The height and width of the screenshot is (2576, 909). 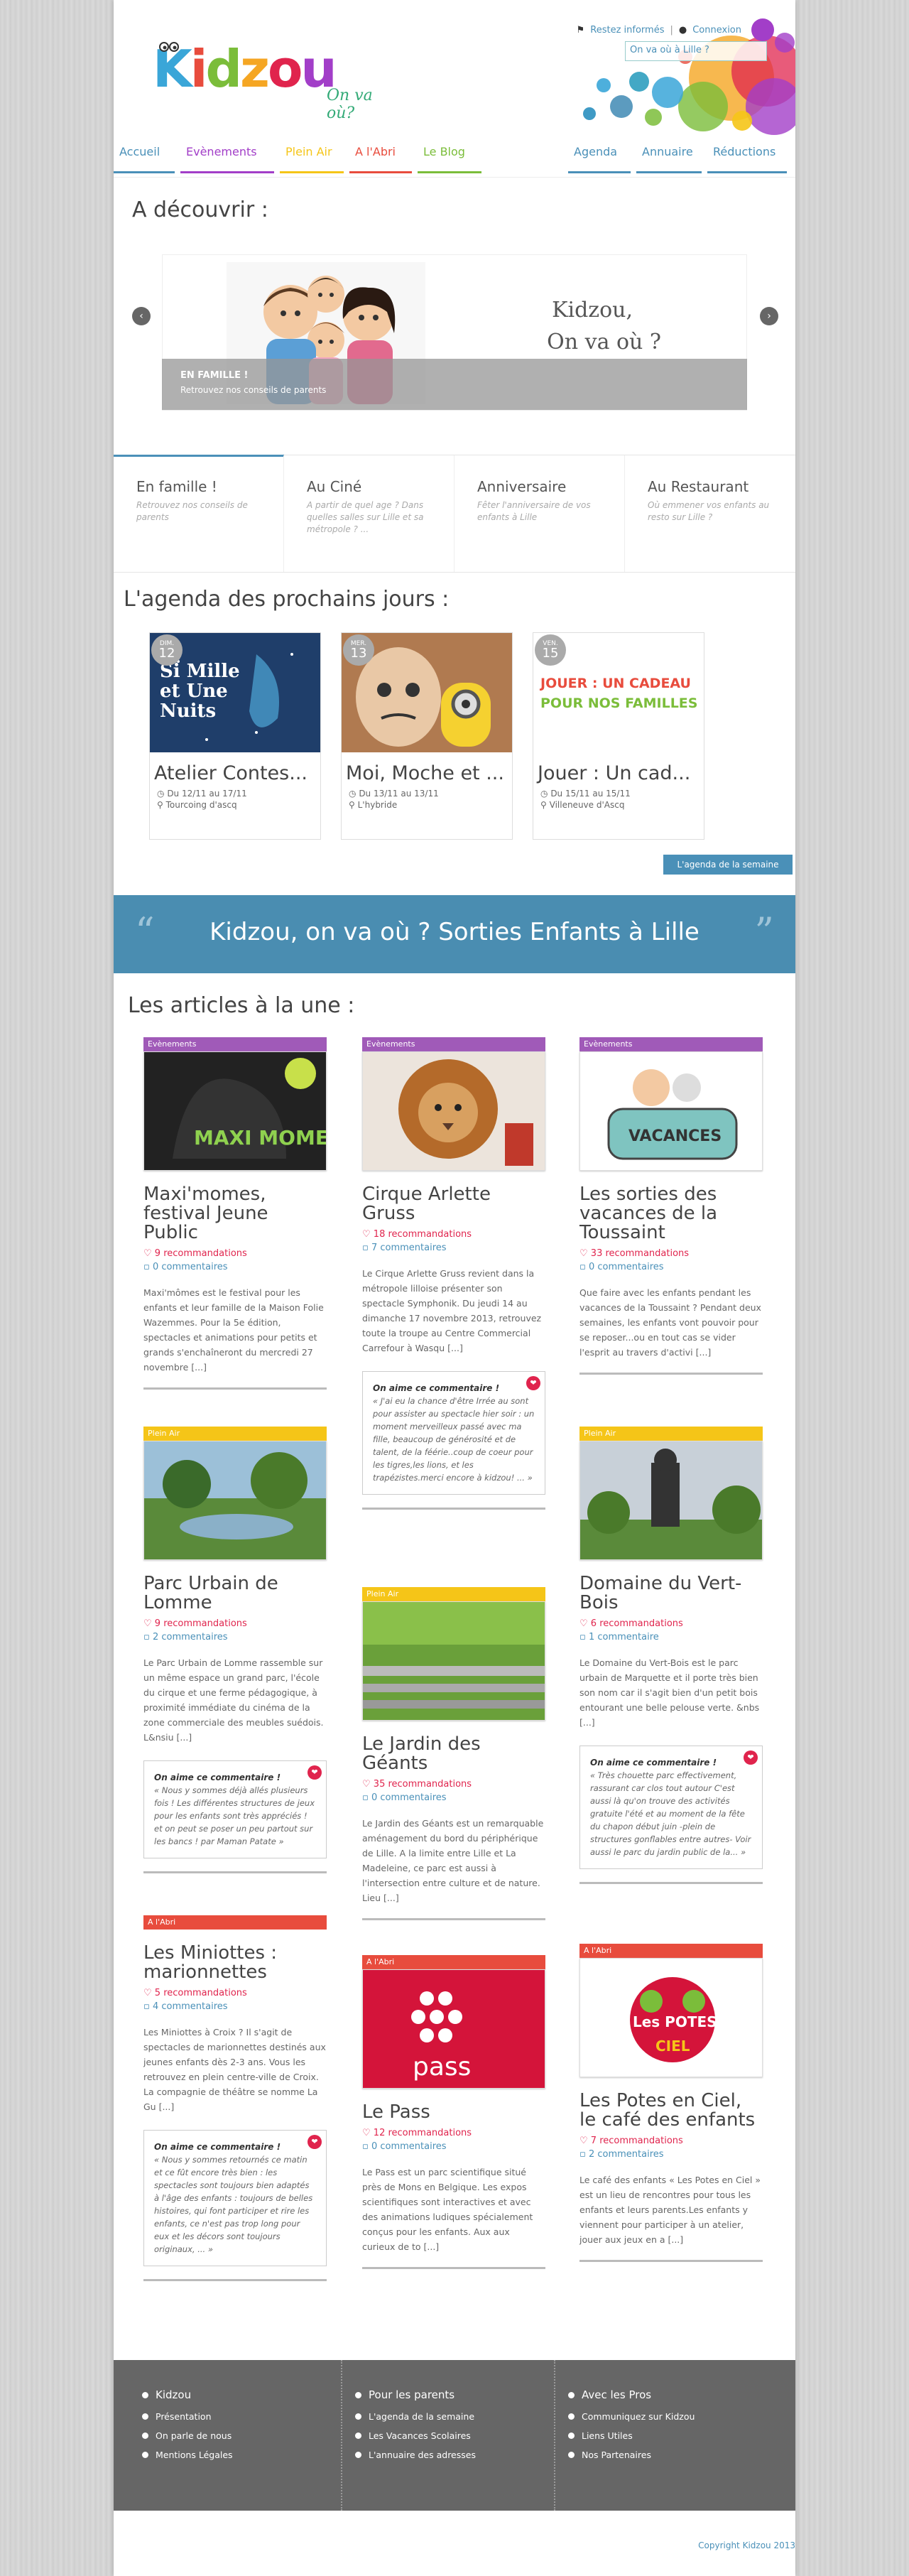 I want to click on slider-prev-button: ‹, so click(x=141, y=316).